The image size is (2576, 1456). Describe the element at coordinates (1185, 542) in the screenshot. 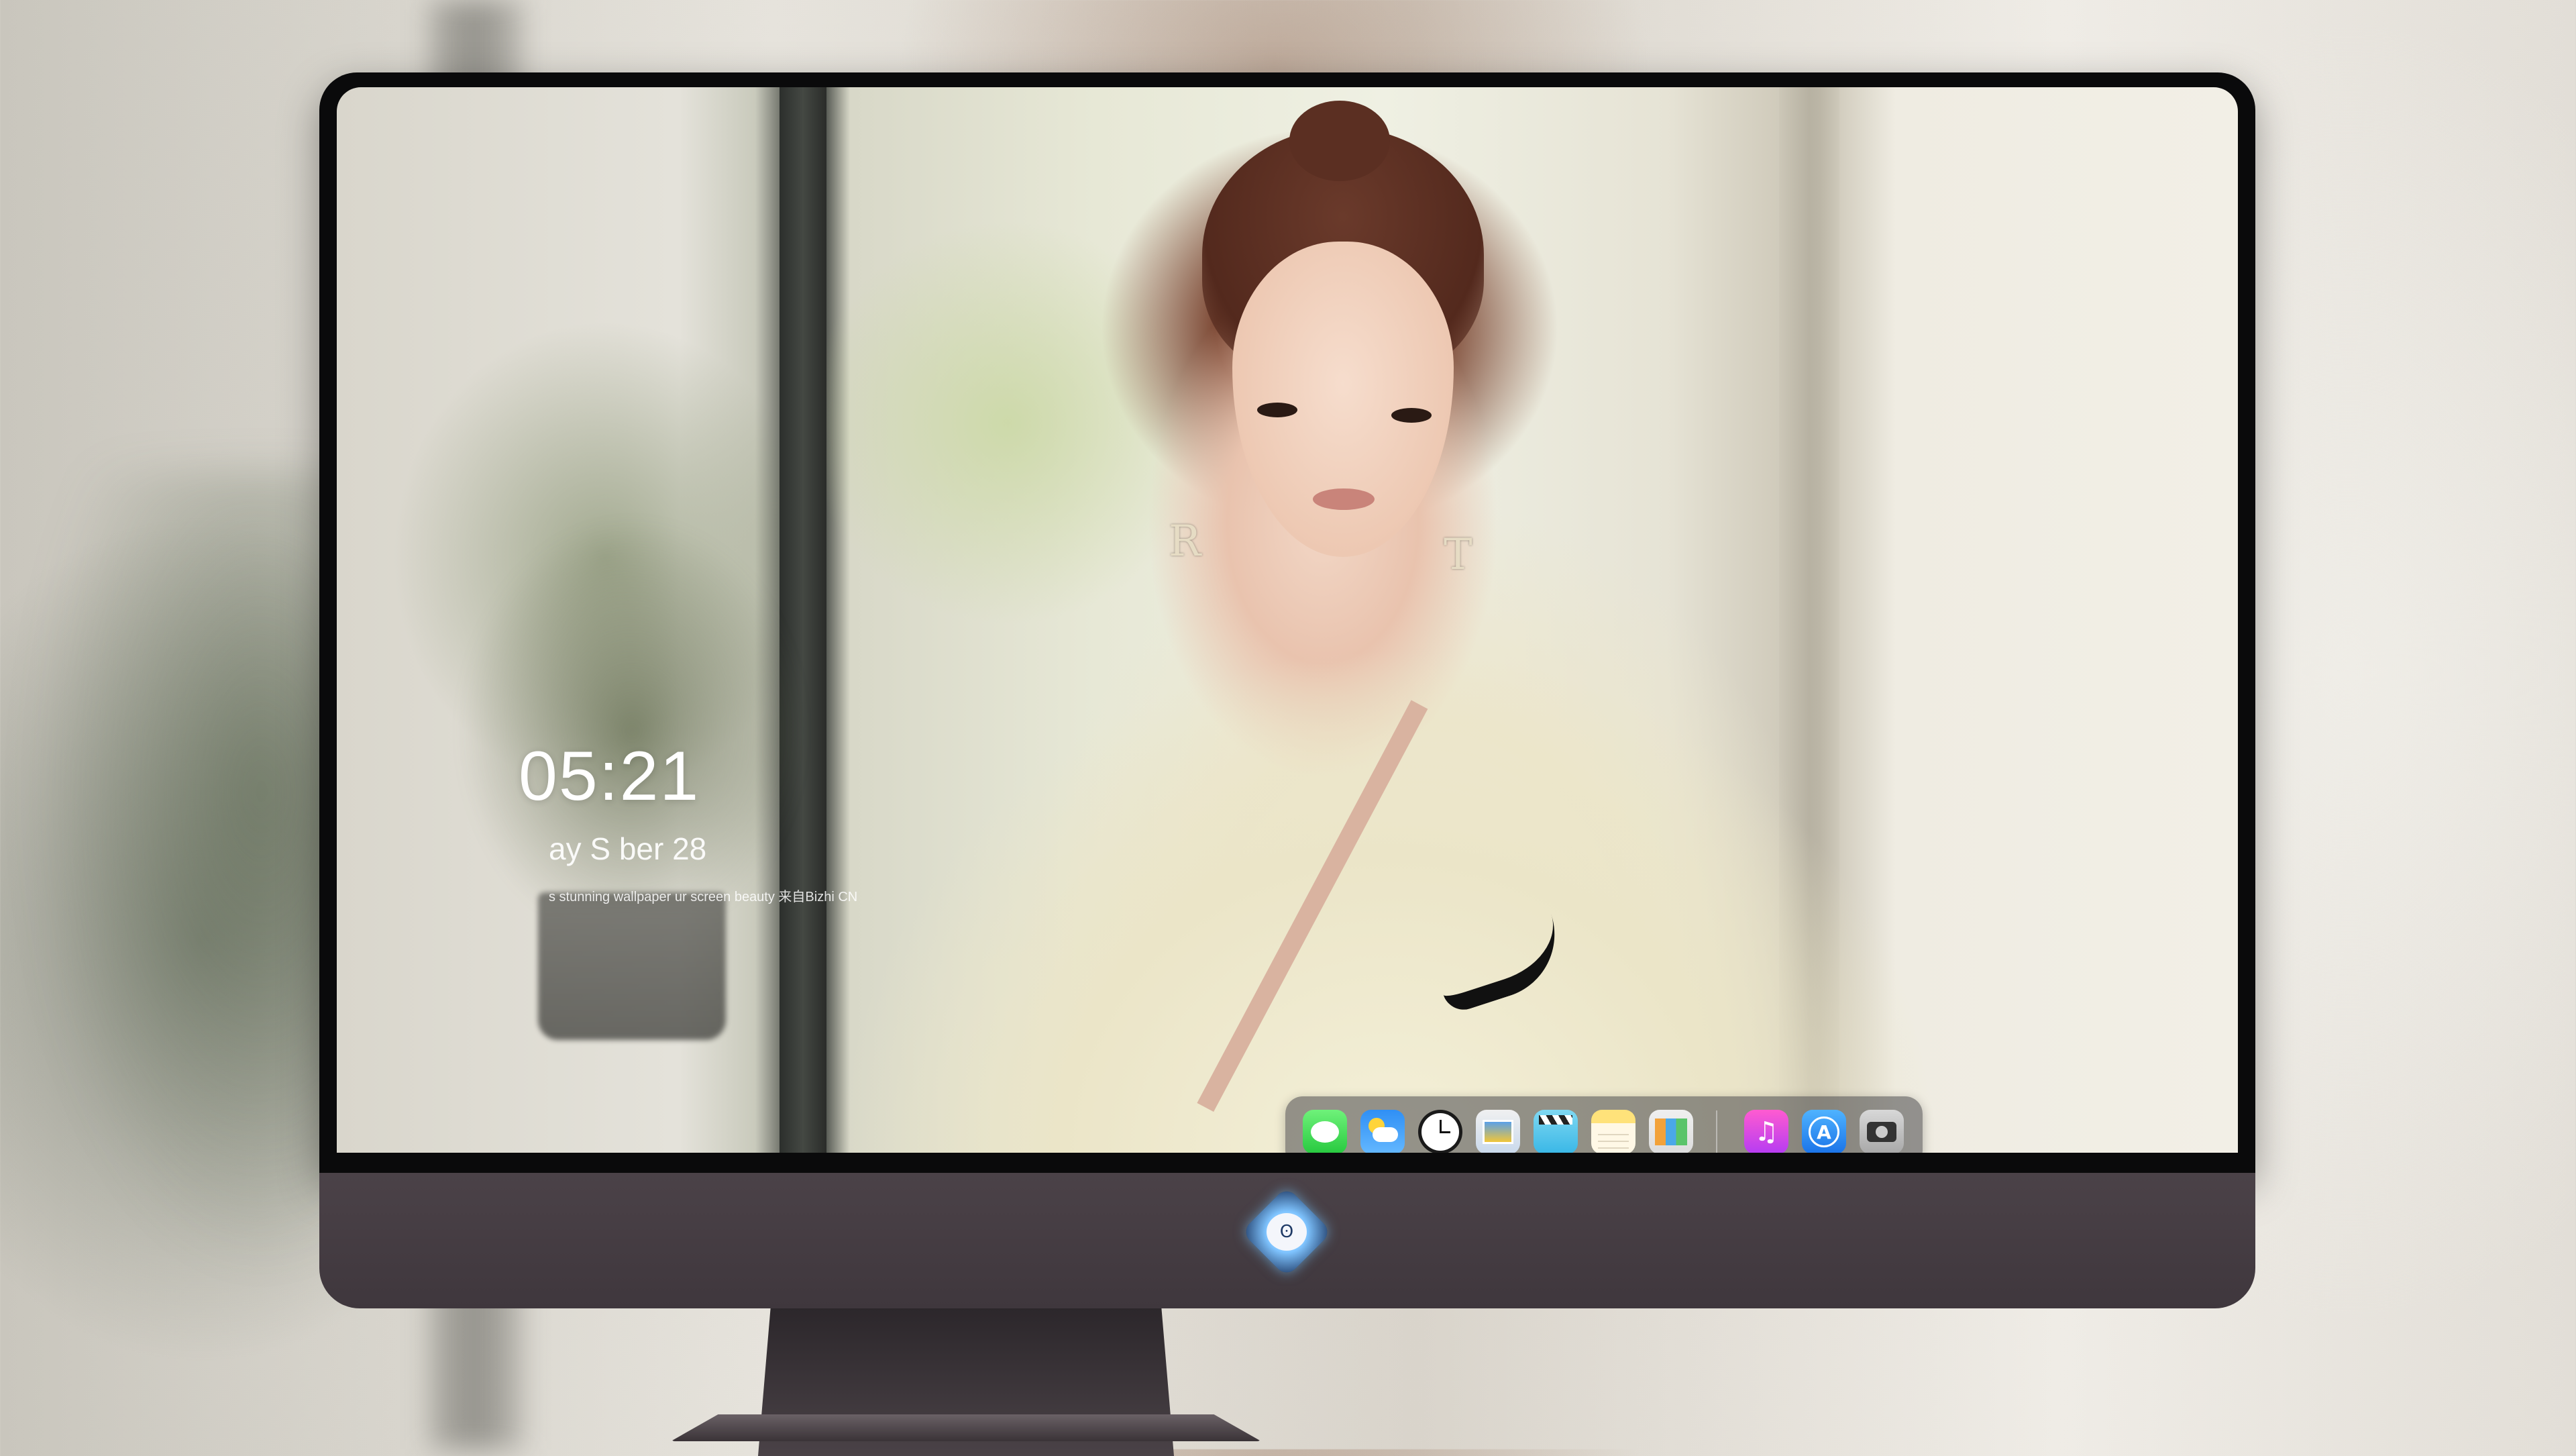

I see `wallpaper-earring-left: R` at that location.